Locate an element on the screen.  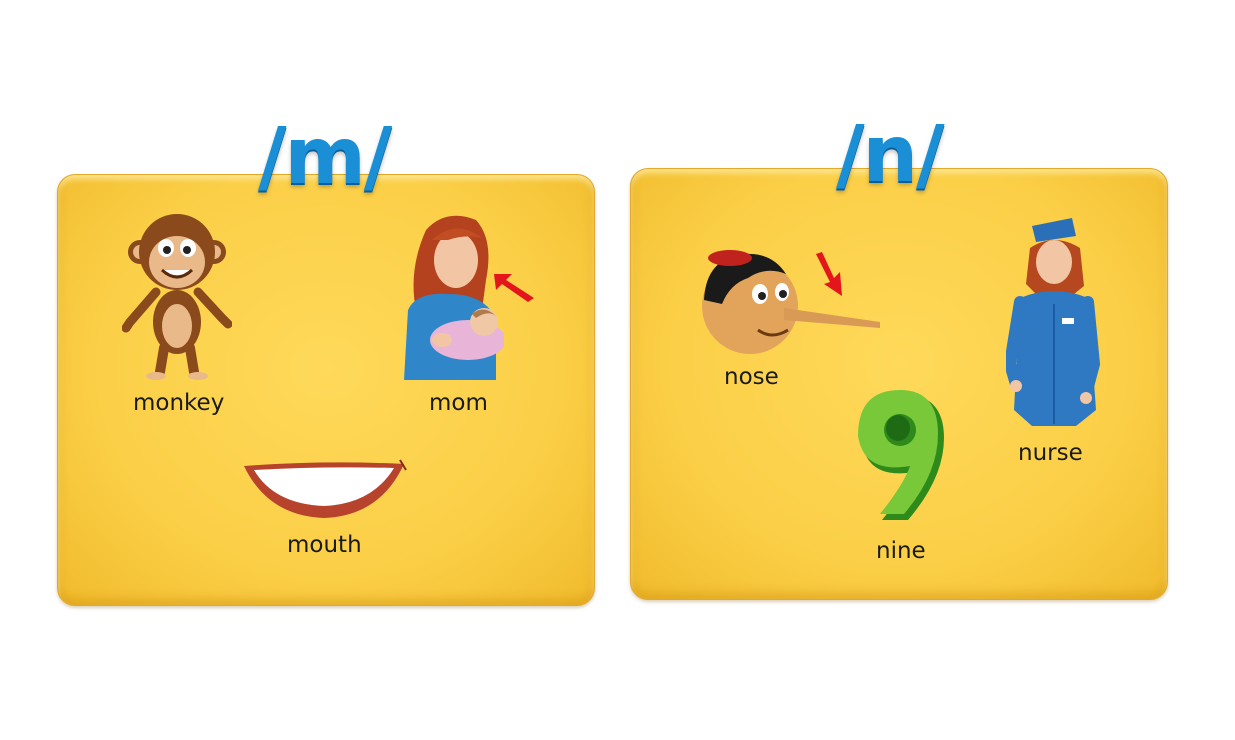
phoneme-label-n: /n/ is located at coordinates (890, 155).